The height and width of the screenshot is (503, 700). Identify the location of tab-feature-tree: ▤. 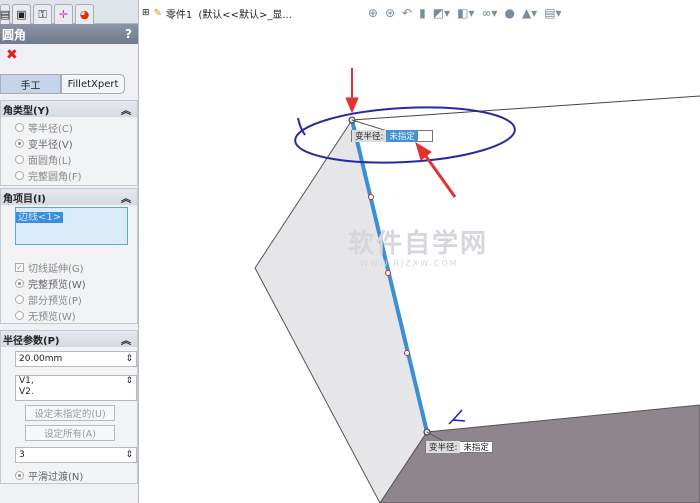
(5, 14).